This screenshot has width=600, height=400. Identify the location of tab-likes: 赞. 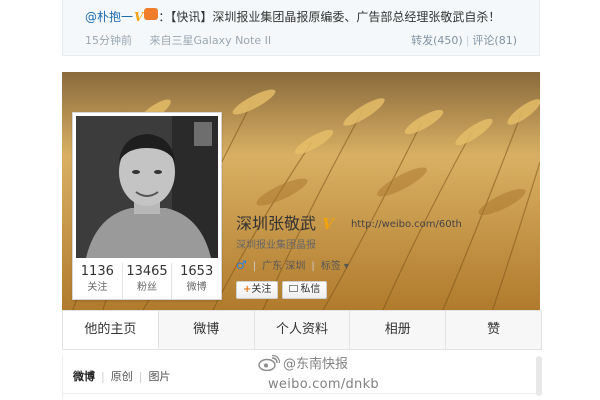
(493, 330).